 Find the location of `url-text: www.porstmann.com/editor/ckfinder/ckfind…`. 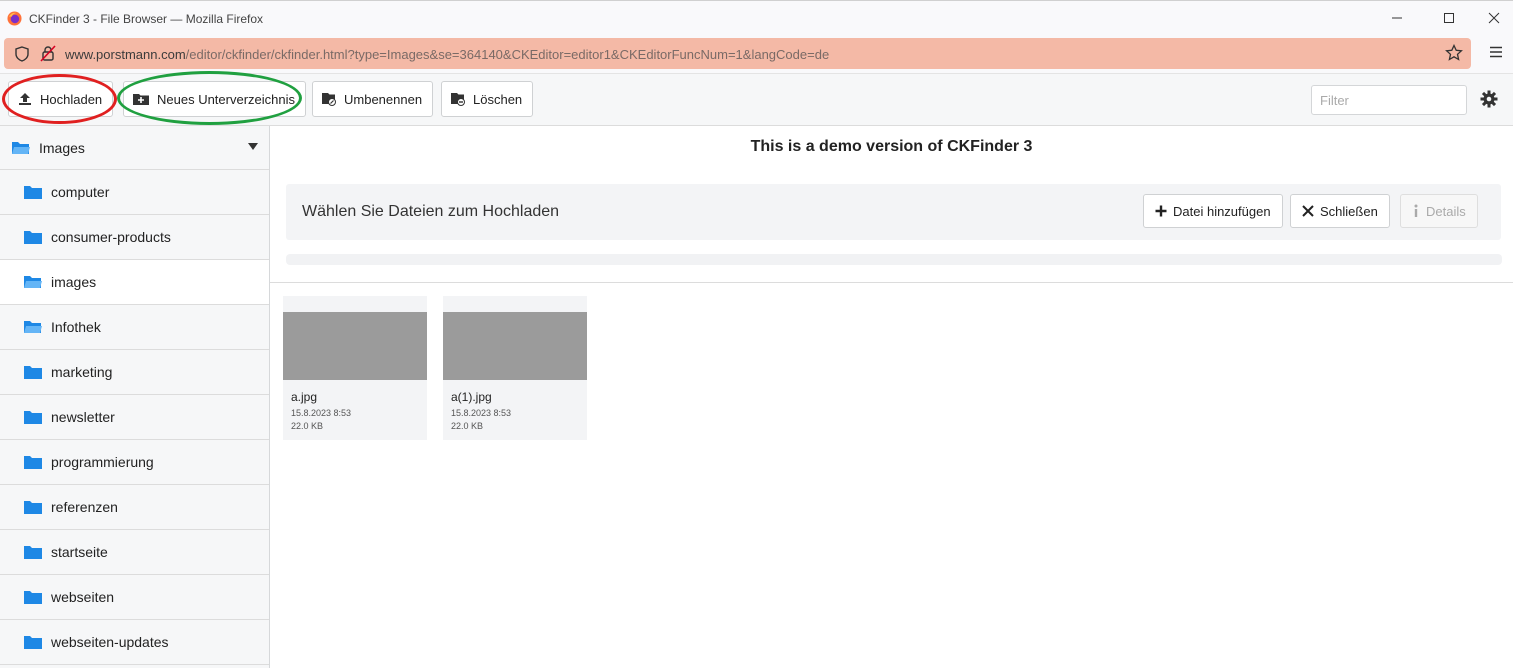

url-text: www.porstmann.com/editor/ckfinder/ckfind… is located at coordinates (447, 54).